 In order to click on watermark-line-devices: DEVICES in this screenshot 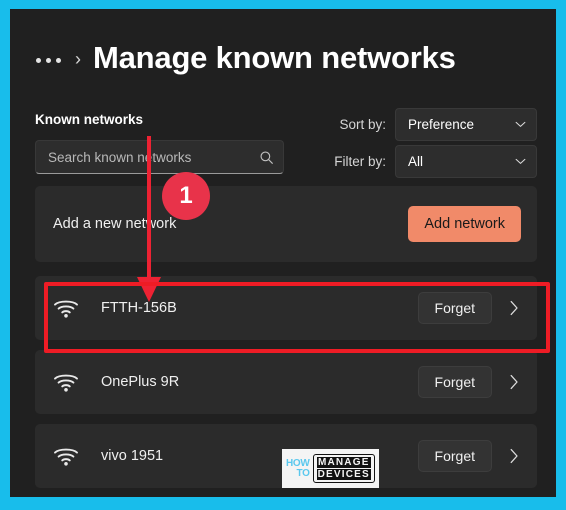, I will do `click(343, 474)`.